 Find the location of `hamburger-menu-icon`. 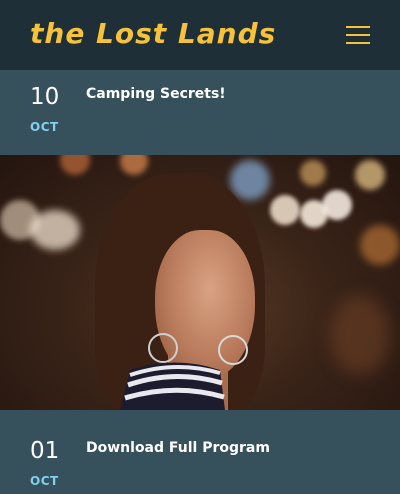

hamburger-menu-icon is located at coordinates (358, 35).